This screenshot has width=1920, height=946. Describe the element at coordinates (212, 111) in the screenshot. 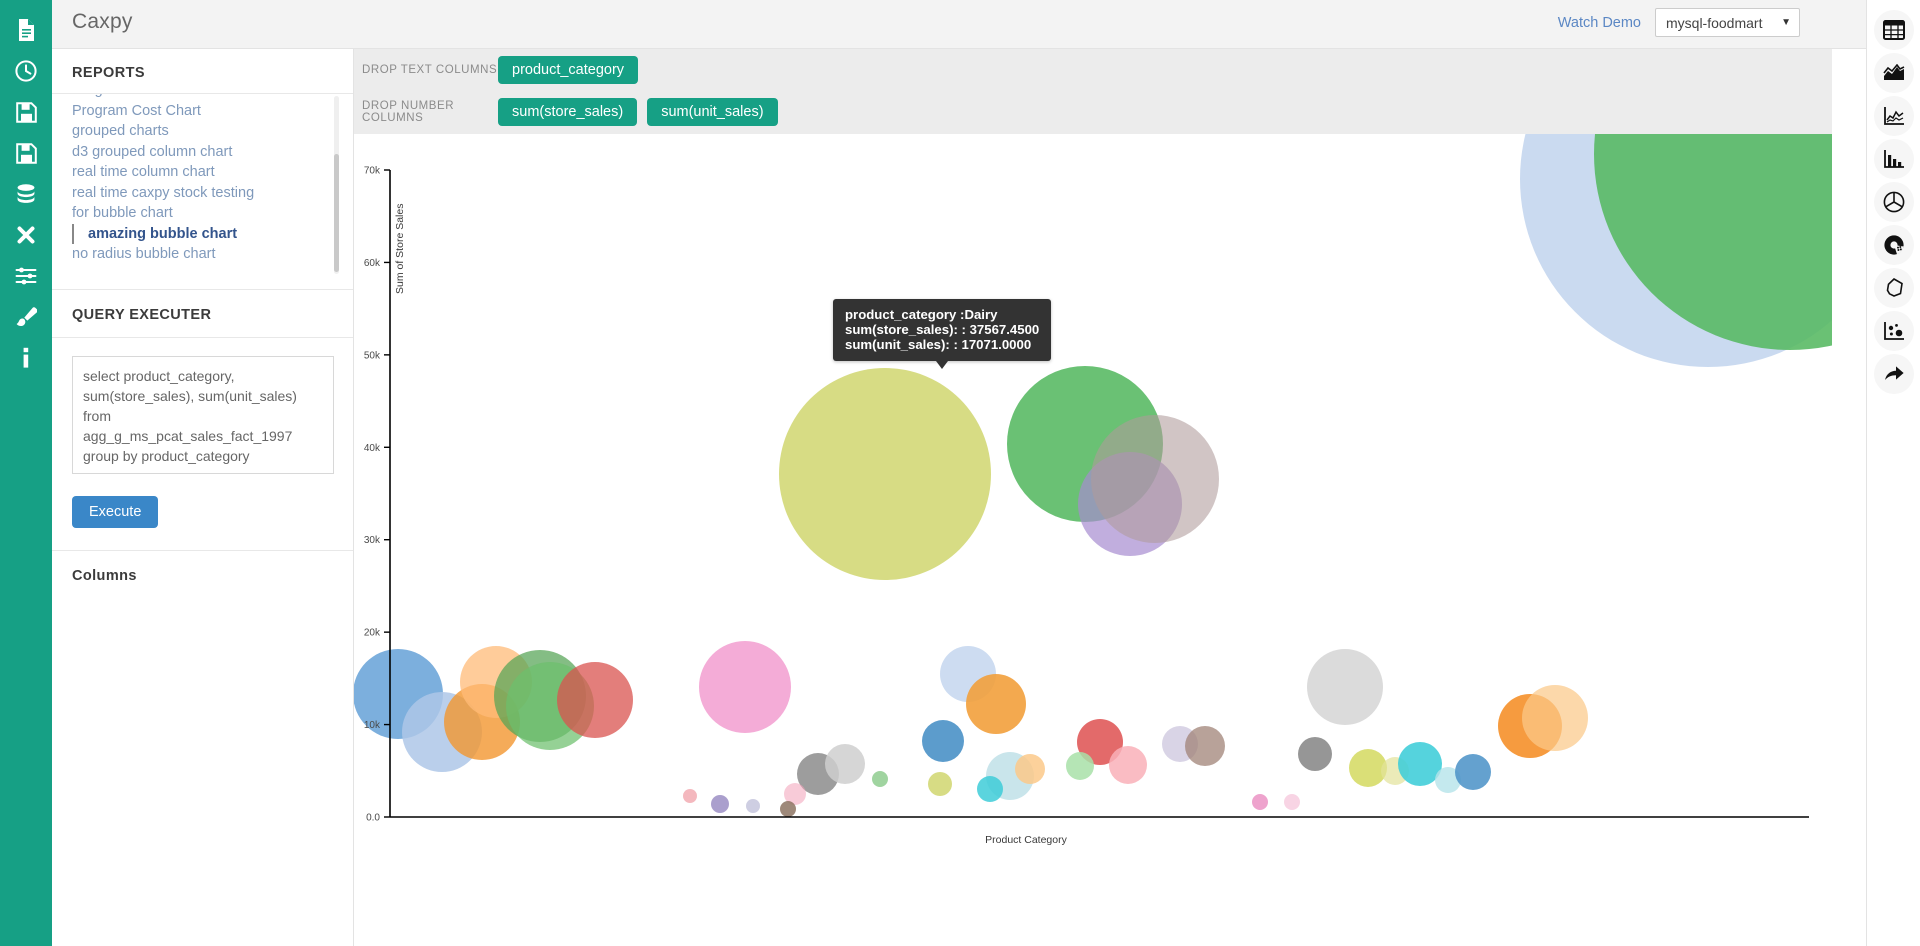

I see `report-list-item: Program Cost Chart` at that location.